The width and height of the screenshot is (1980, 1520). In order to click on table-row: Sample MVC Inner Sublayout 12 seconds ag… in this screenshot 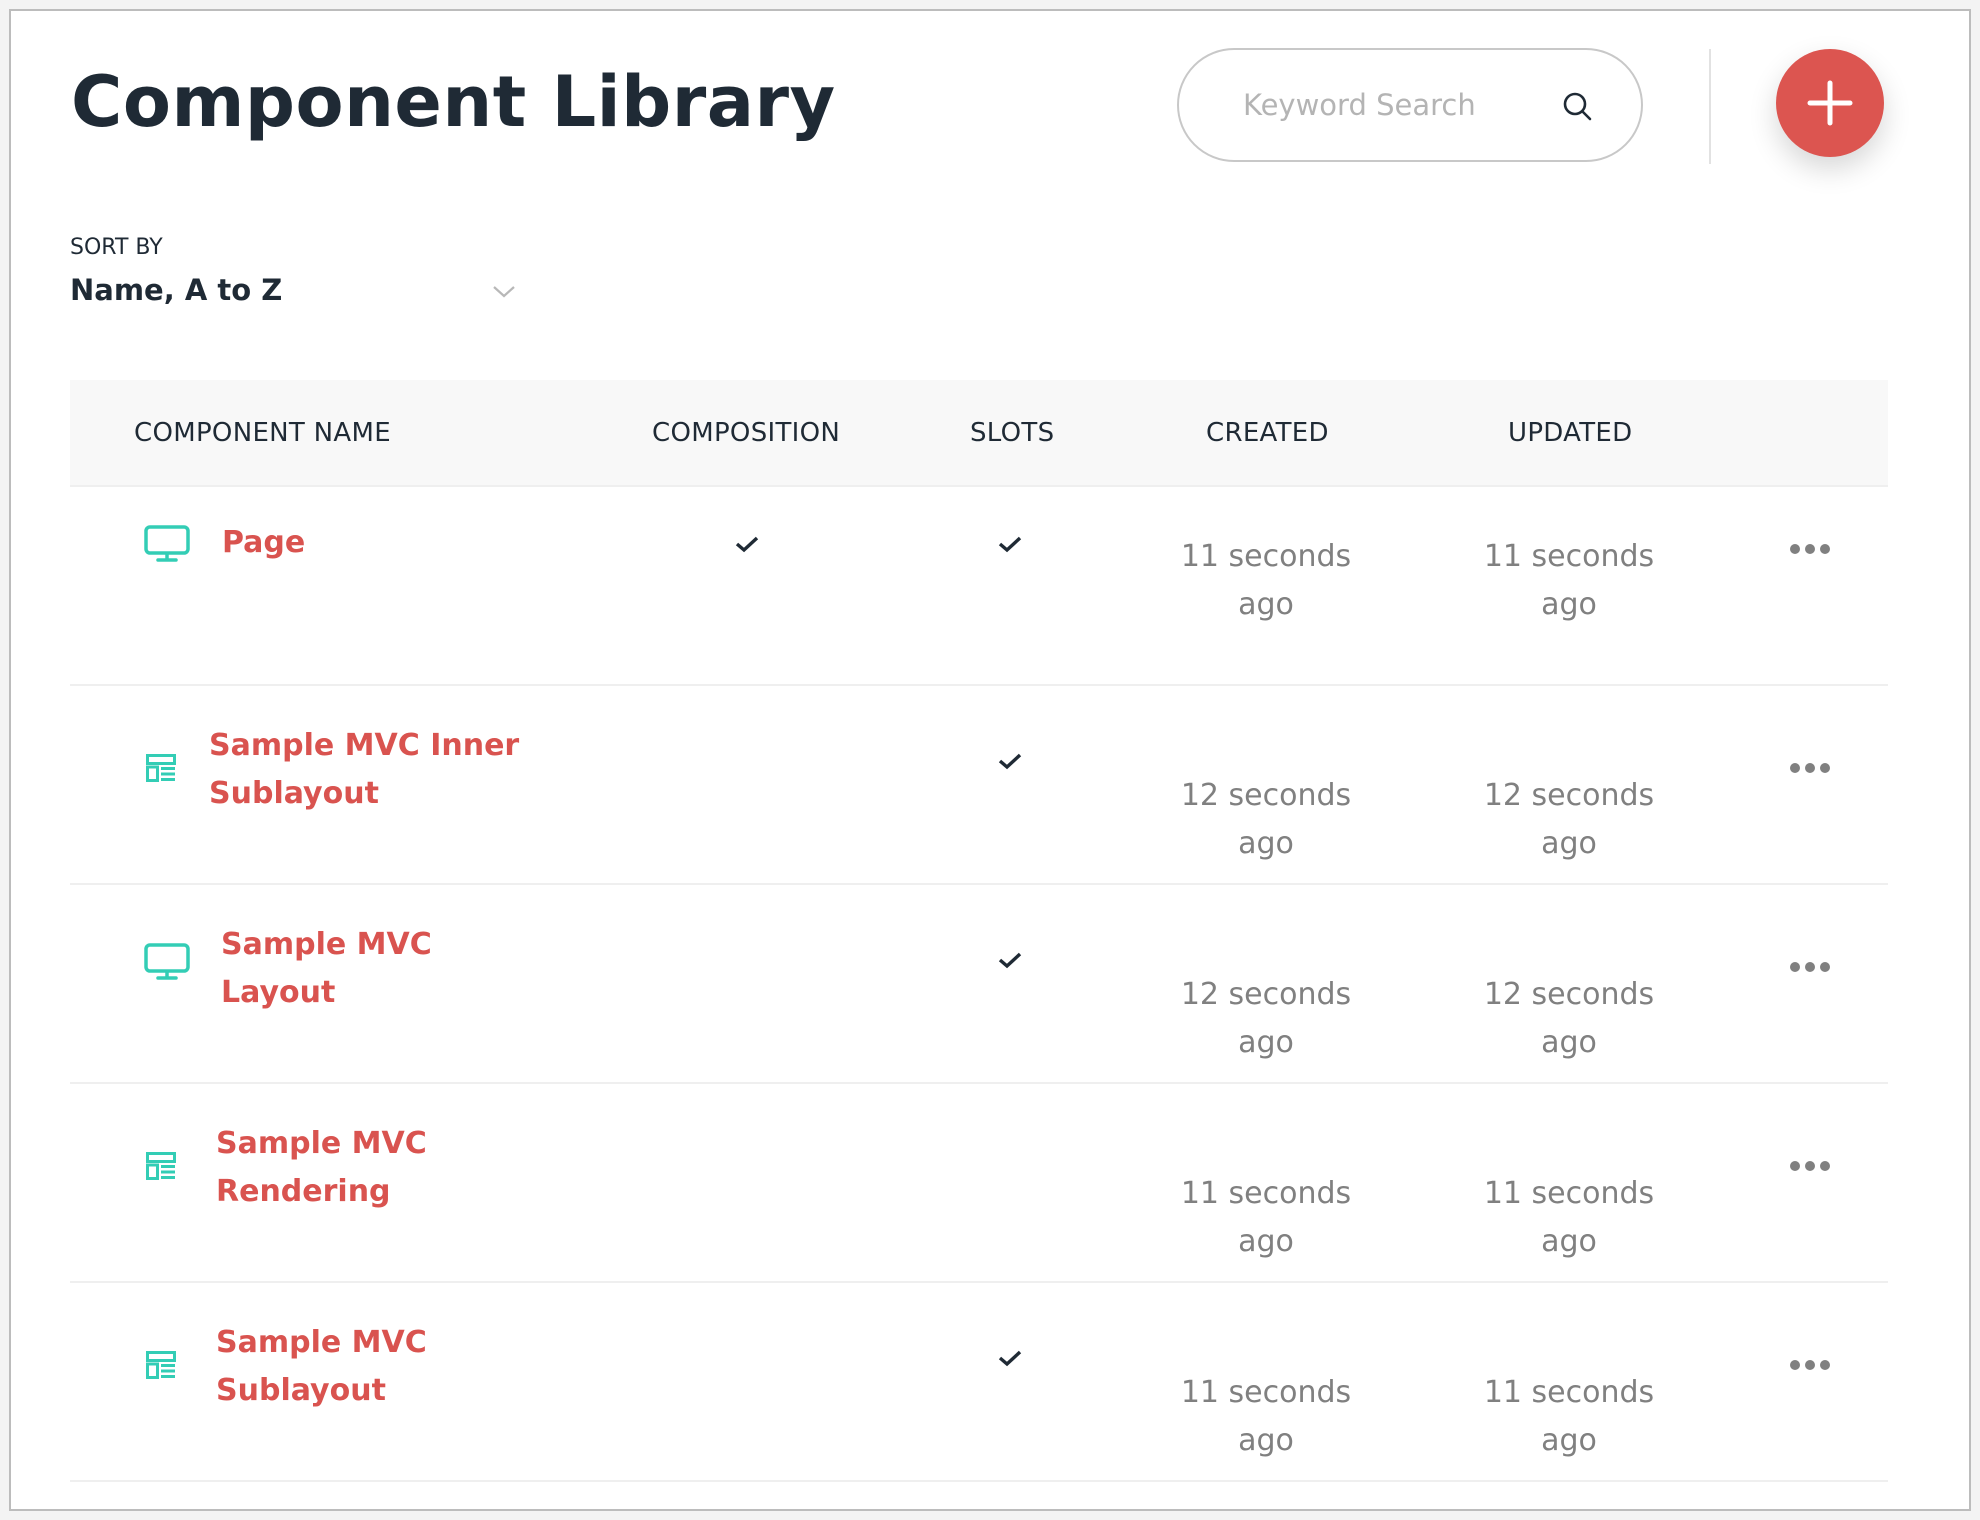, I will do `click(979, 785)`.